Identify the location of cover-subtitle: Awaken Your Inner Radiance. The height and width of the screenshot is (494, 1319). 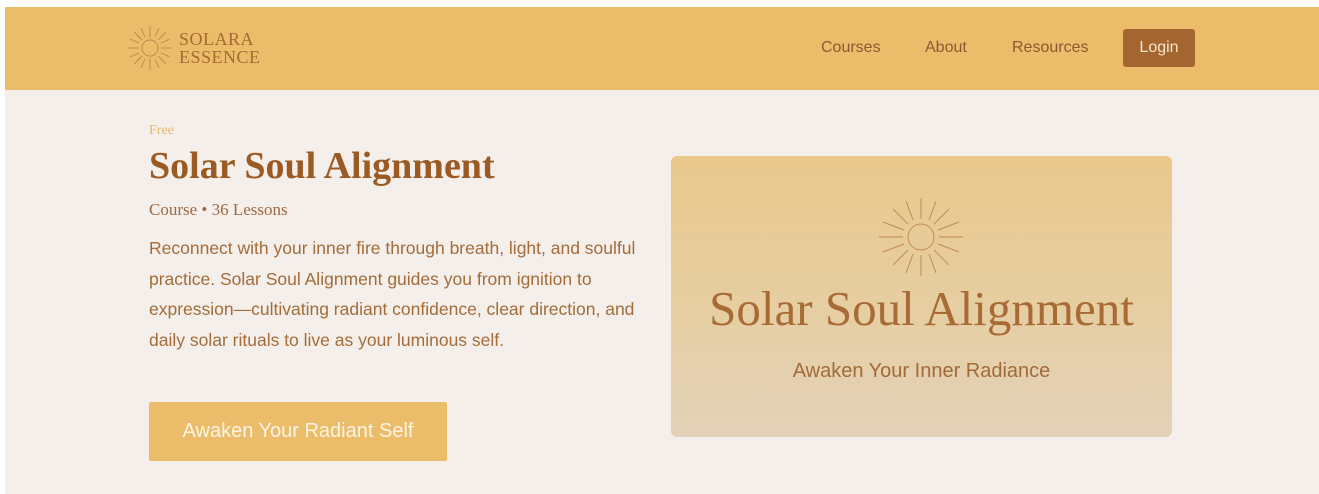
(921, 371).